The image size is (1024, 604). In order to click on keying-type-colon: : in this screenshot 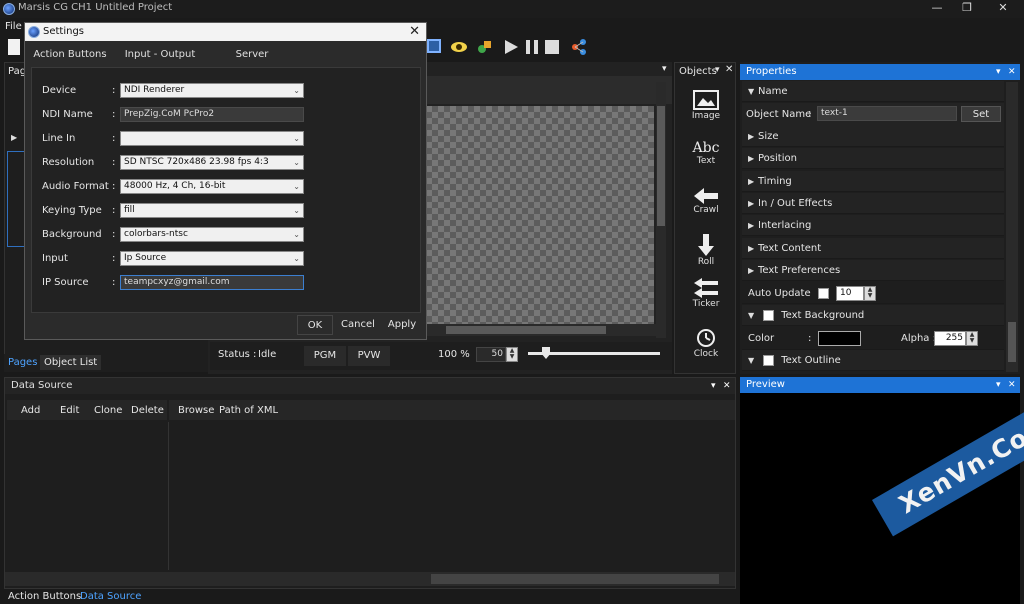, I will do `click(114, 210)`.